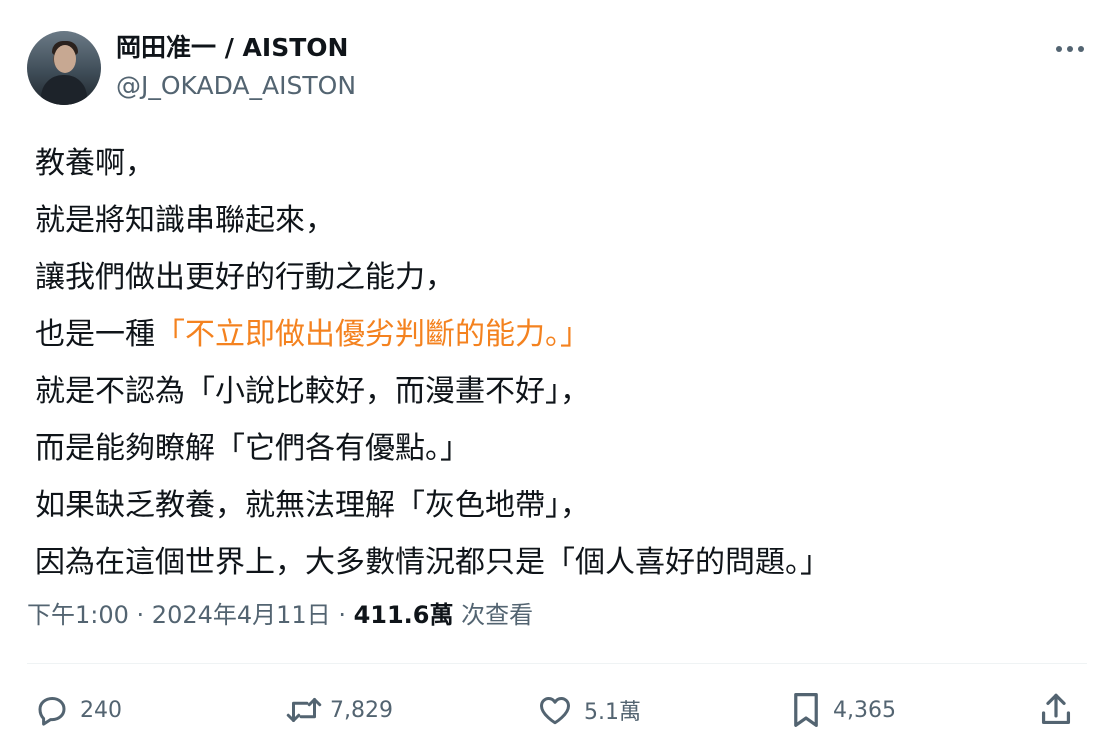 The width and height of the screenshot is (1093, 748). I want to click on author-display-name: 岡田准一 / AISTON, so click(232, 48).